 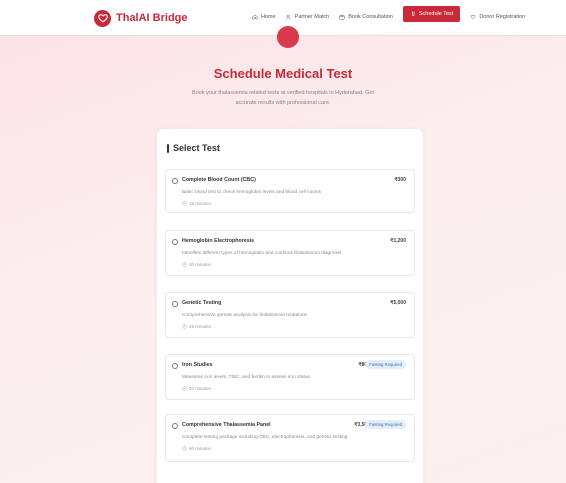 What do you see at coordinates (436, 14) in the screenshot?
I see `nav-schedule-test-label: Schedule Test` at bounding box center [436, 14].